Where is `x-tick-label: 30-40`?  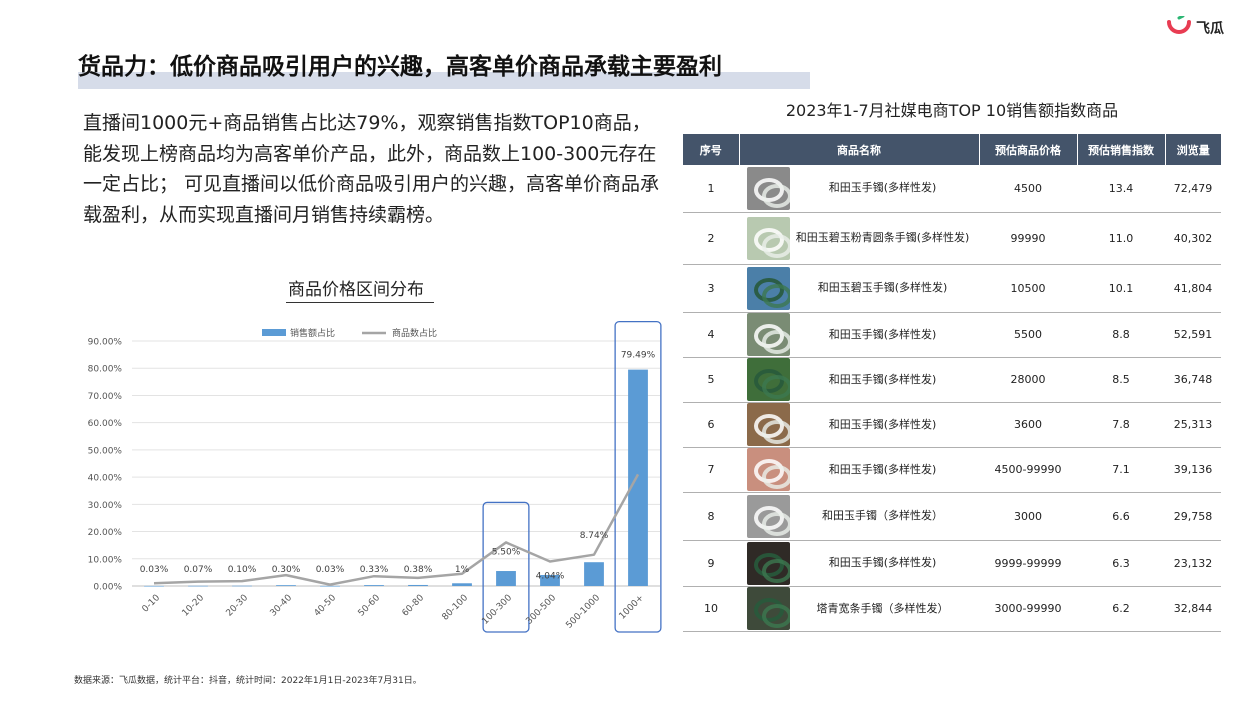
x-tick-label: 30-40 is located at coordinates (282, 606).